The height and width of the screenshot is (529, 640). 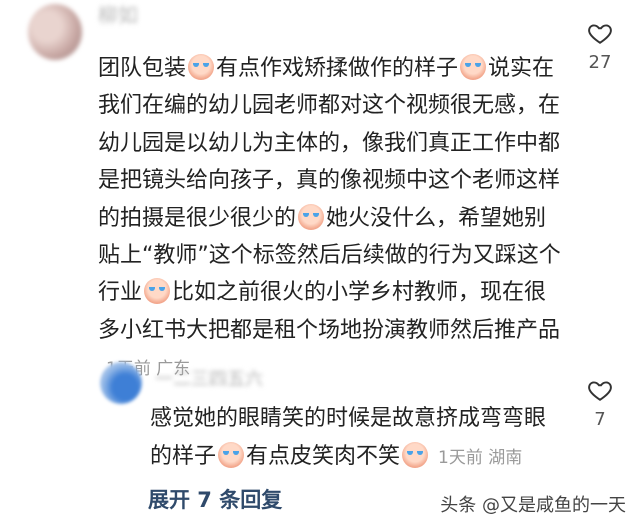 What do you see at coordinates (600, 62) in the screenshot?
I see `comment-like-count: 27` at bounding box center [600, 62].